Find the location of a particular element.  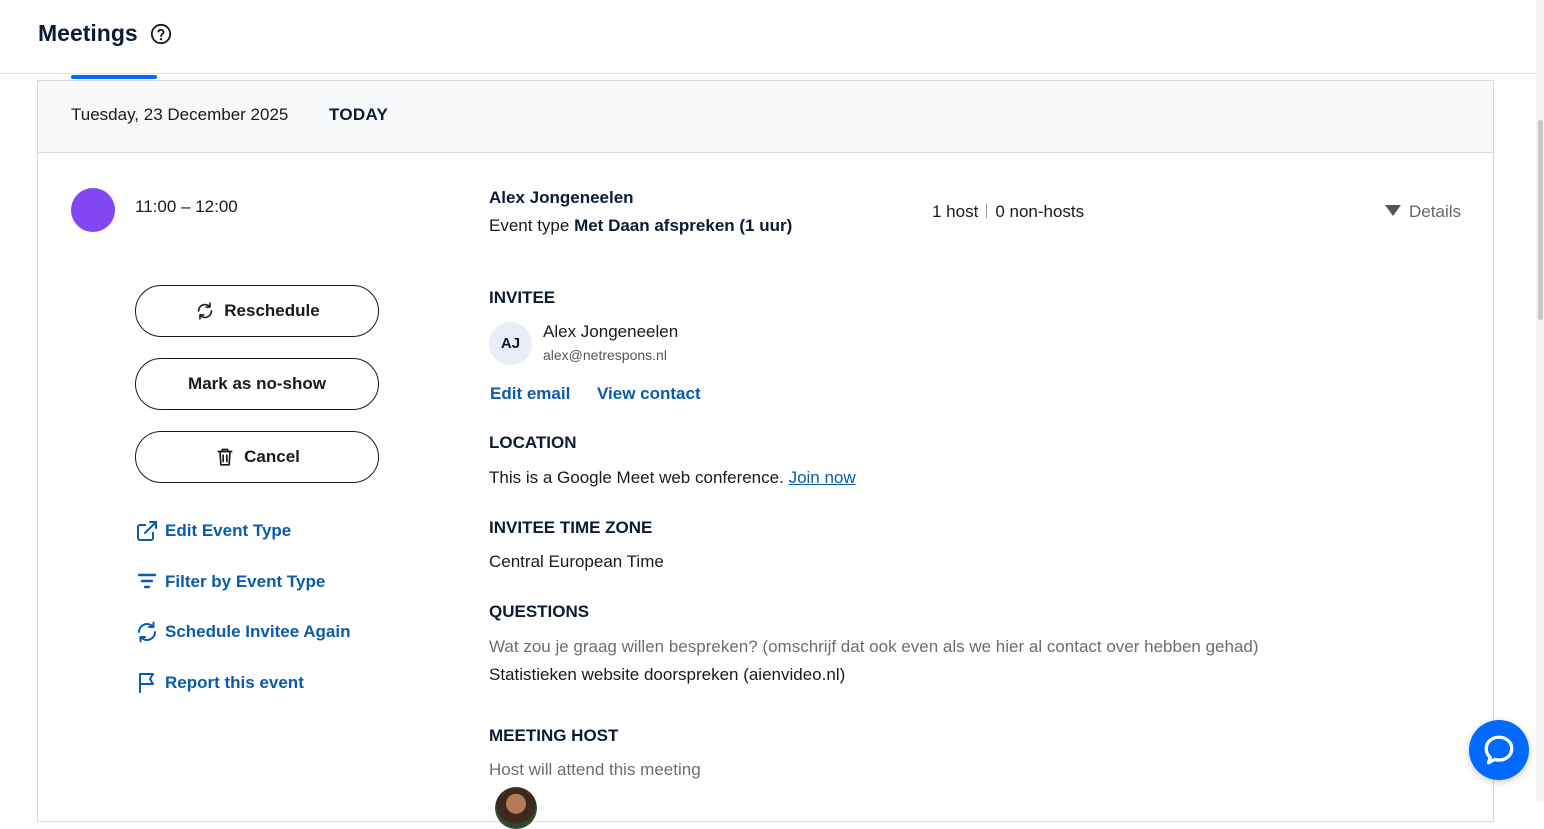

edit-event-type-link: Edit Event Type is located at coordinates (213, 531).